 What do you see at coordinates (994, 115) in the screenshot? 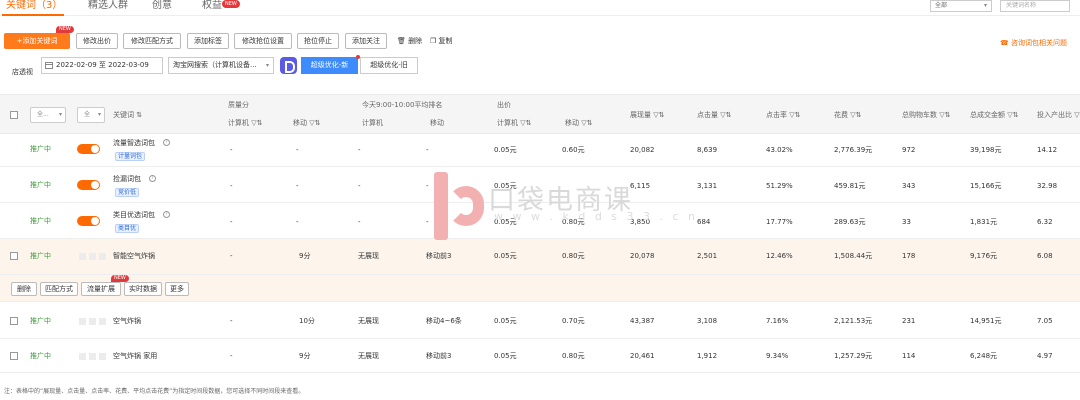
I see `col-gmv: 总成交金额 ▽⇅` at bounding box center [994, 115].